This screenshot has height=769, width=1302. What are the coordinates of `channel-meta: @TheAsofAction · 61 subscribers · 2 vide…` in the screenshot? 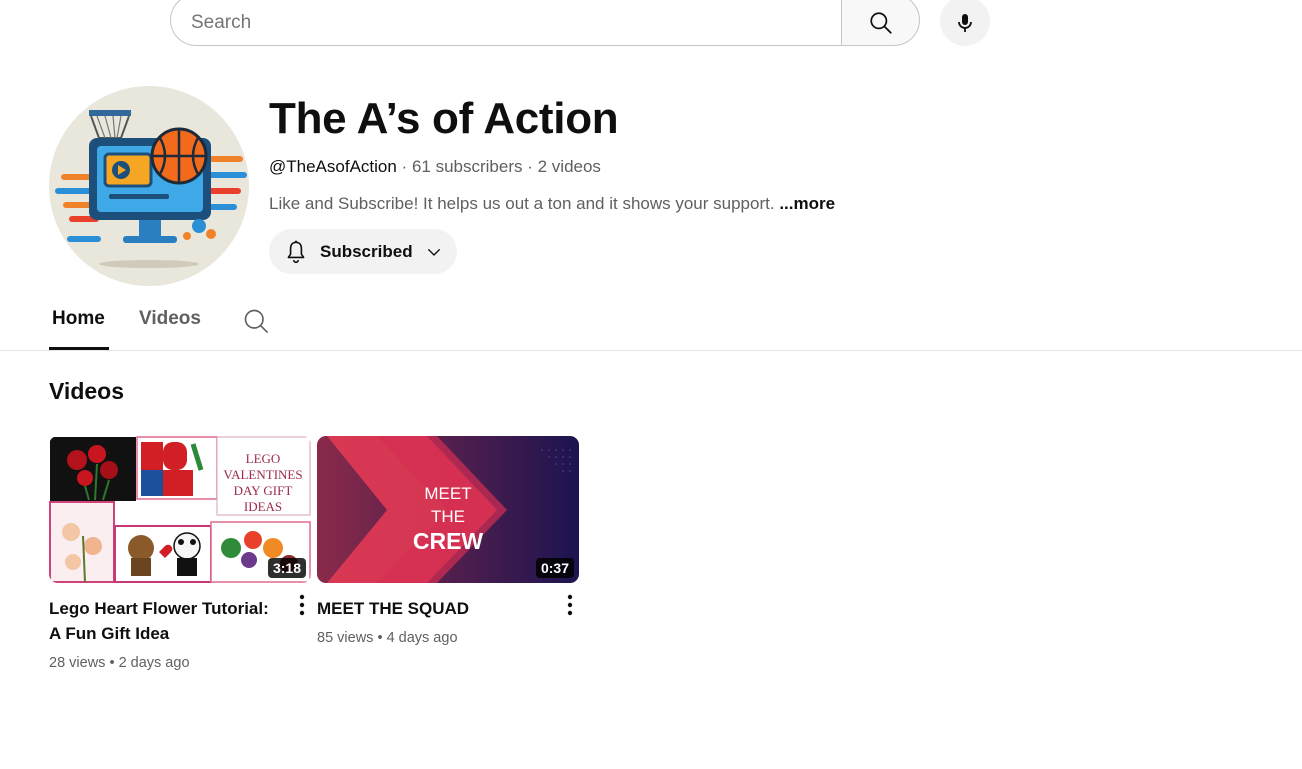 It's located at (435, 167).